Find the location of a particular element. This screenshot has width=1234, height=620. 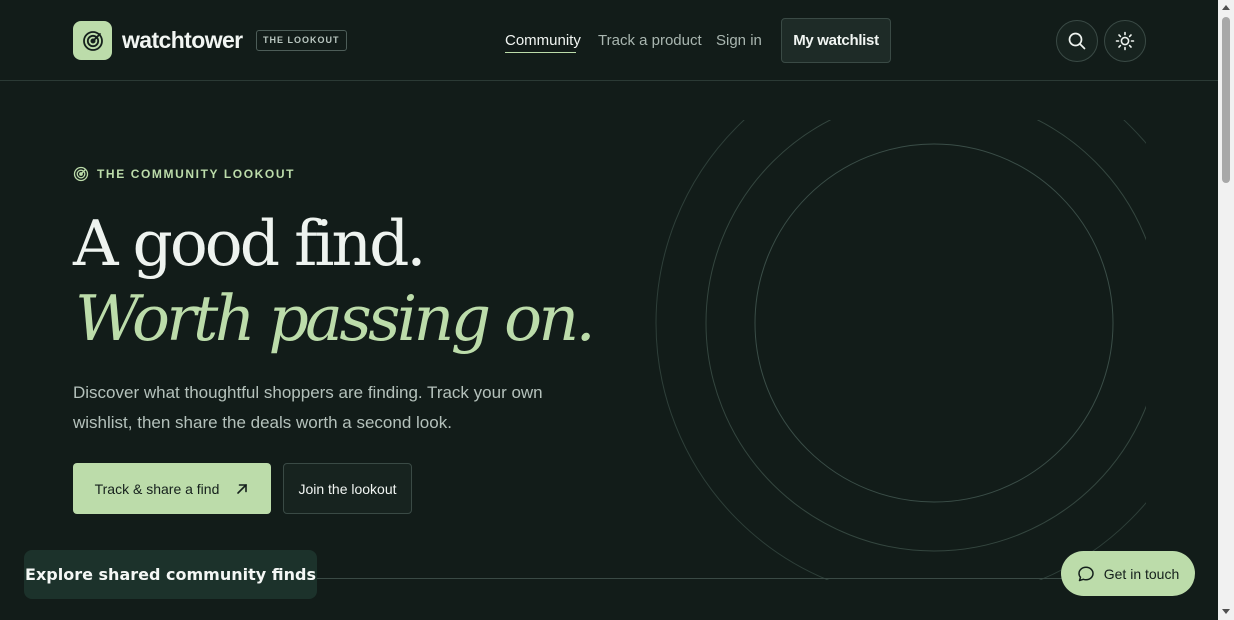

arrow-up-right-icon is located at coordinates (242, 488).